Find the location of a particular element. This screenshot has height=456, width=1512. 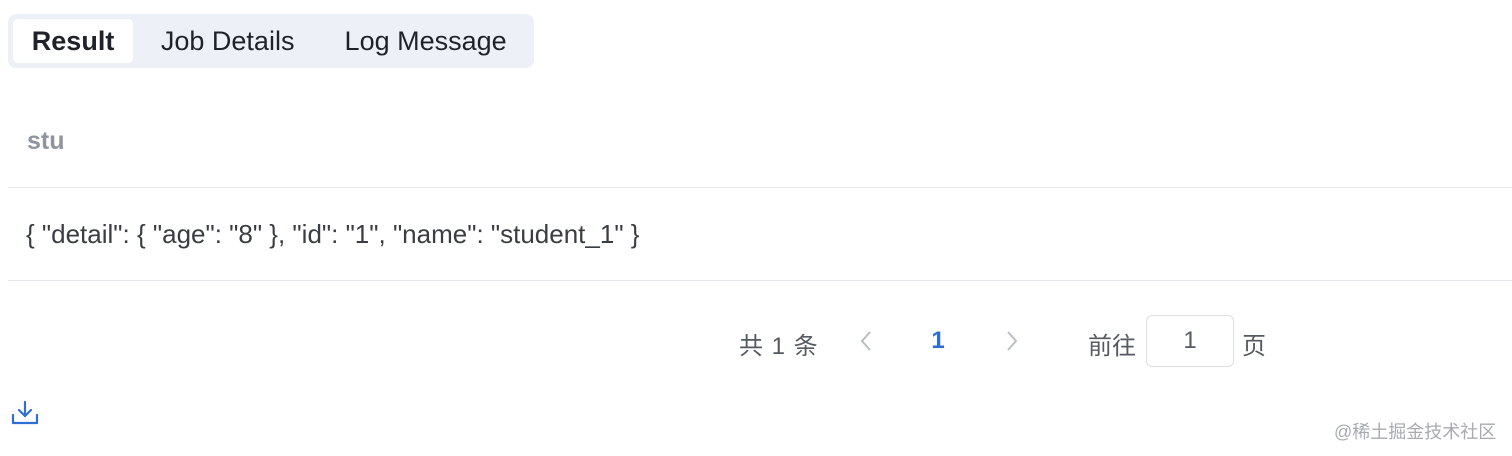

goto-page-input is located at coordinates (1190, 341).